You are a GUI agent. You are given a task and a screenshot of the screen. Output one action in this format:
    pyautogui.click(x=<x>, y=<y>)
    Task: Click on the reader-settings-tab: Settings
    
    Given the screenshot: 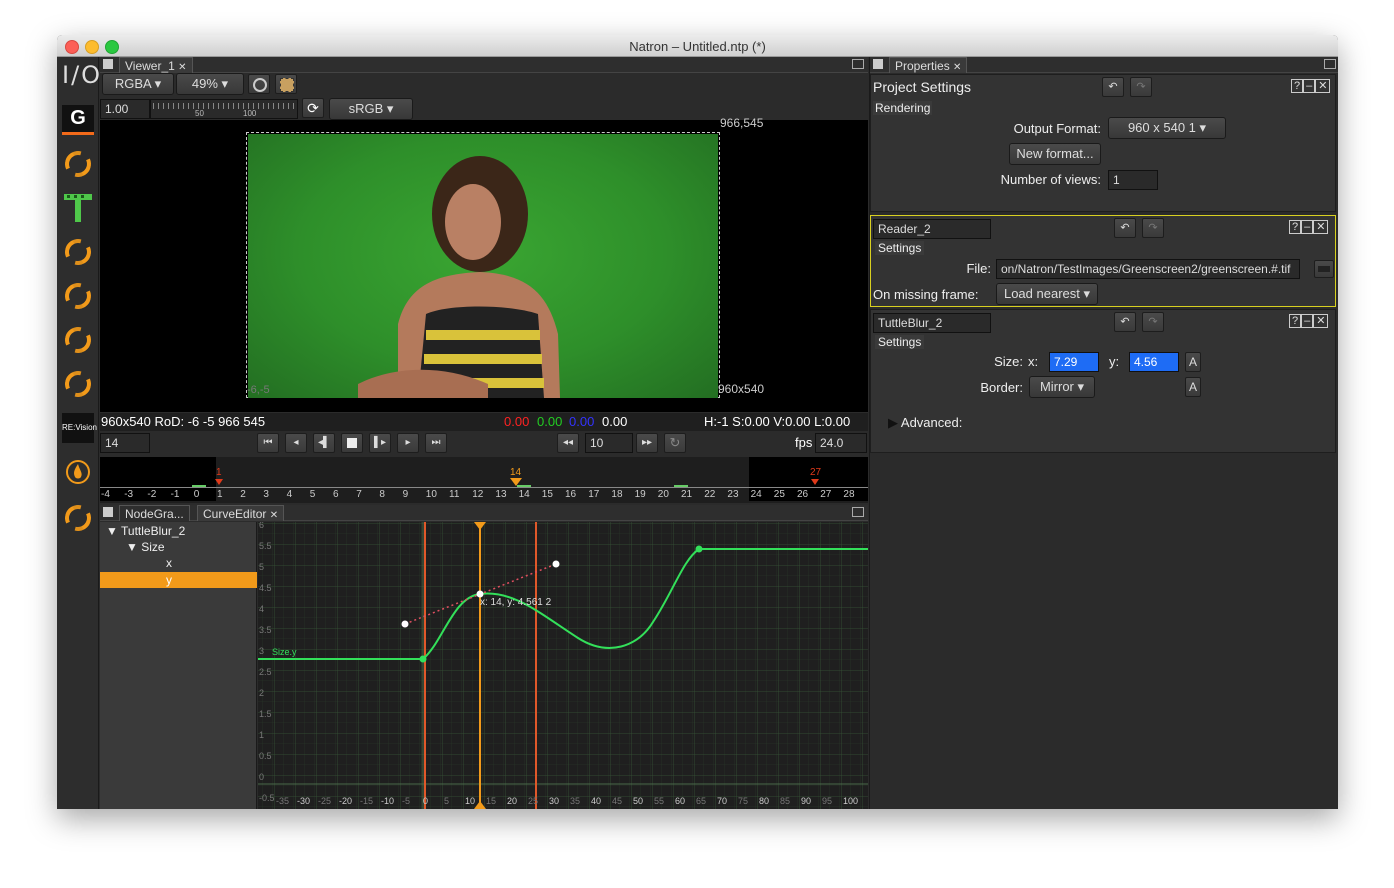 What is the action you would take?
    pyautogui.click(x=900, y=248)
    